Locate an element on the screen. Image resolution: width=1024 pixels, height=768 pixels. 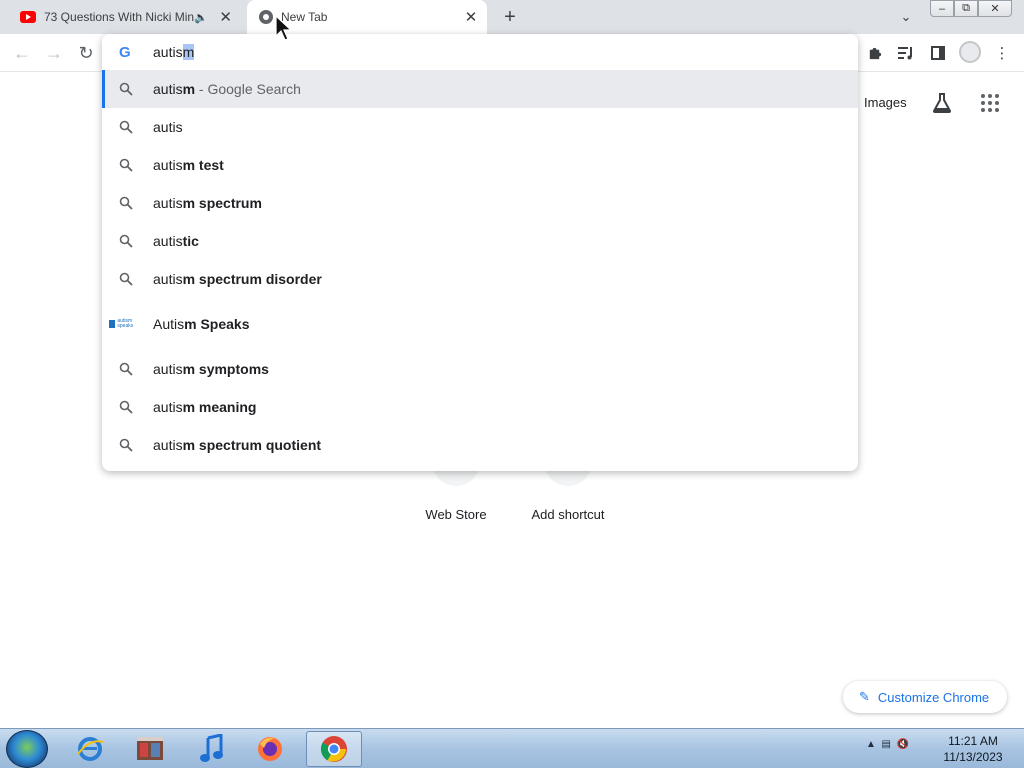
pencil-icon: ✎ is located at coordinates (864, 696).